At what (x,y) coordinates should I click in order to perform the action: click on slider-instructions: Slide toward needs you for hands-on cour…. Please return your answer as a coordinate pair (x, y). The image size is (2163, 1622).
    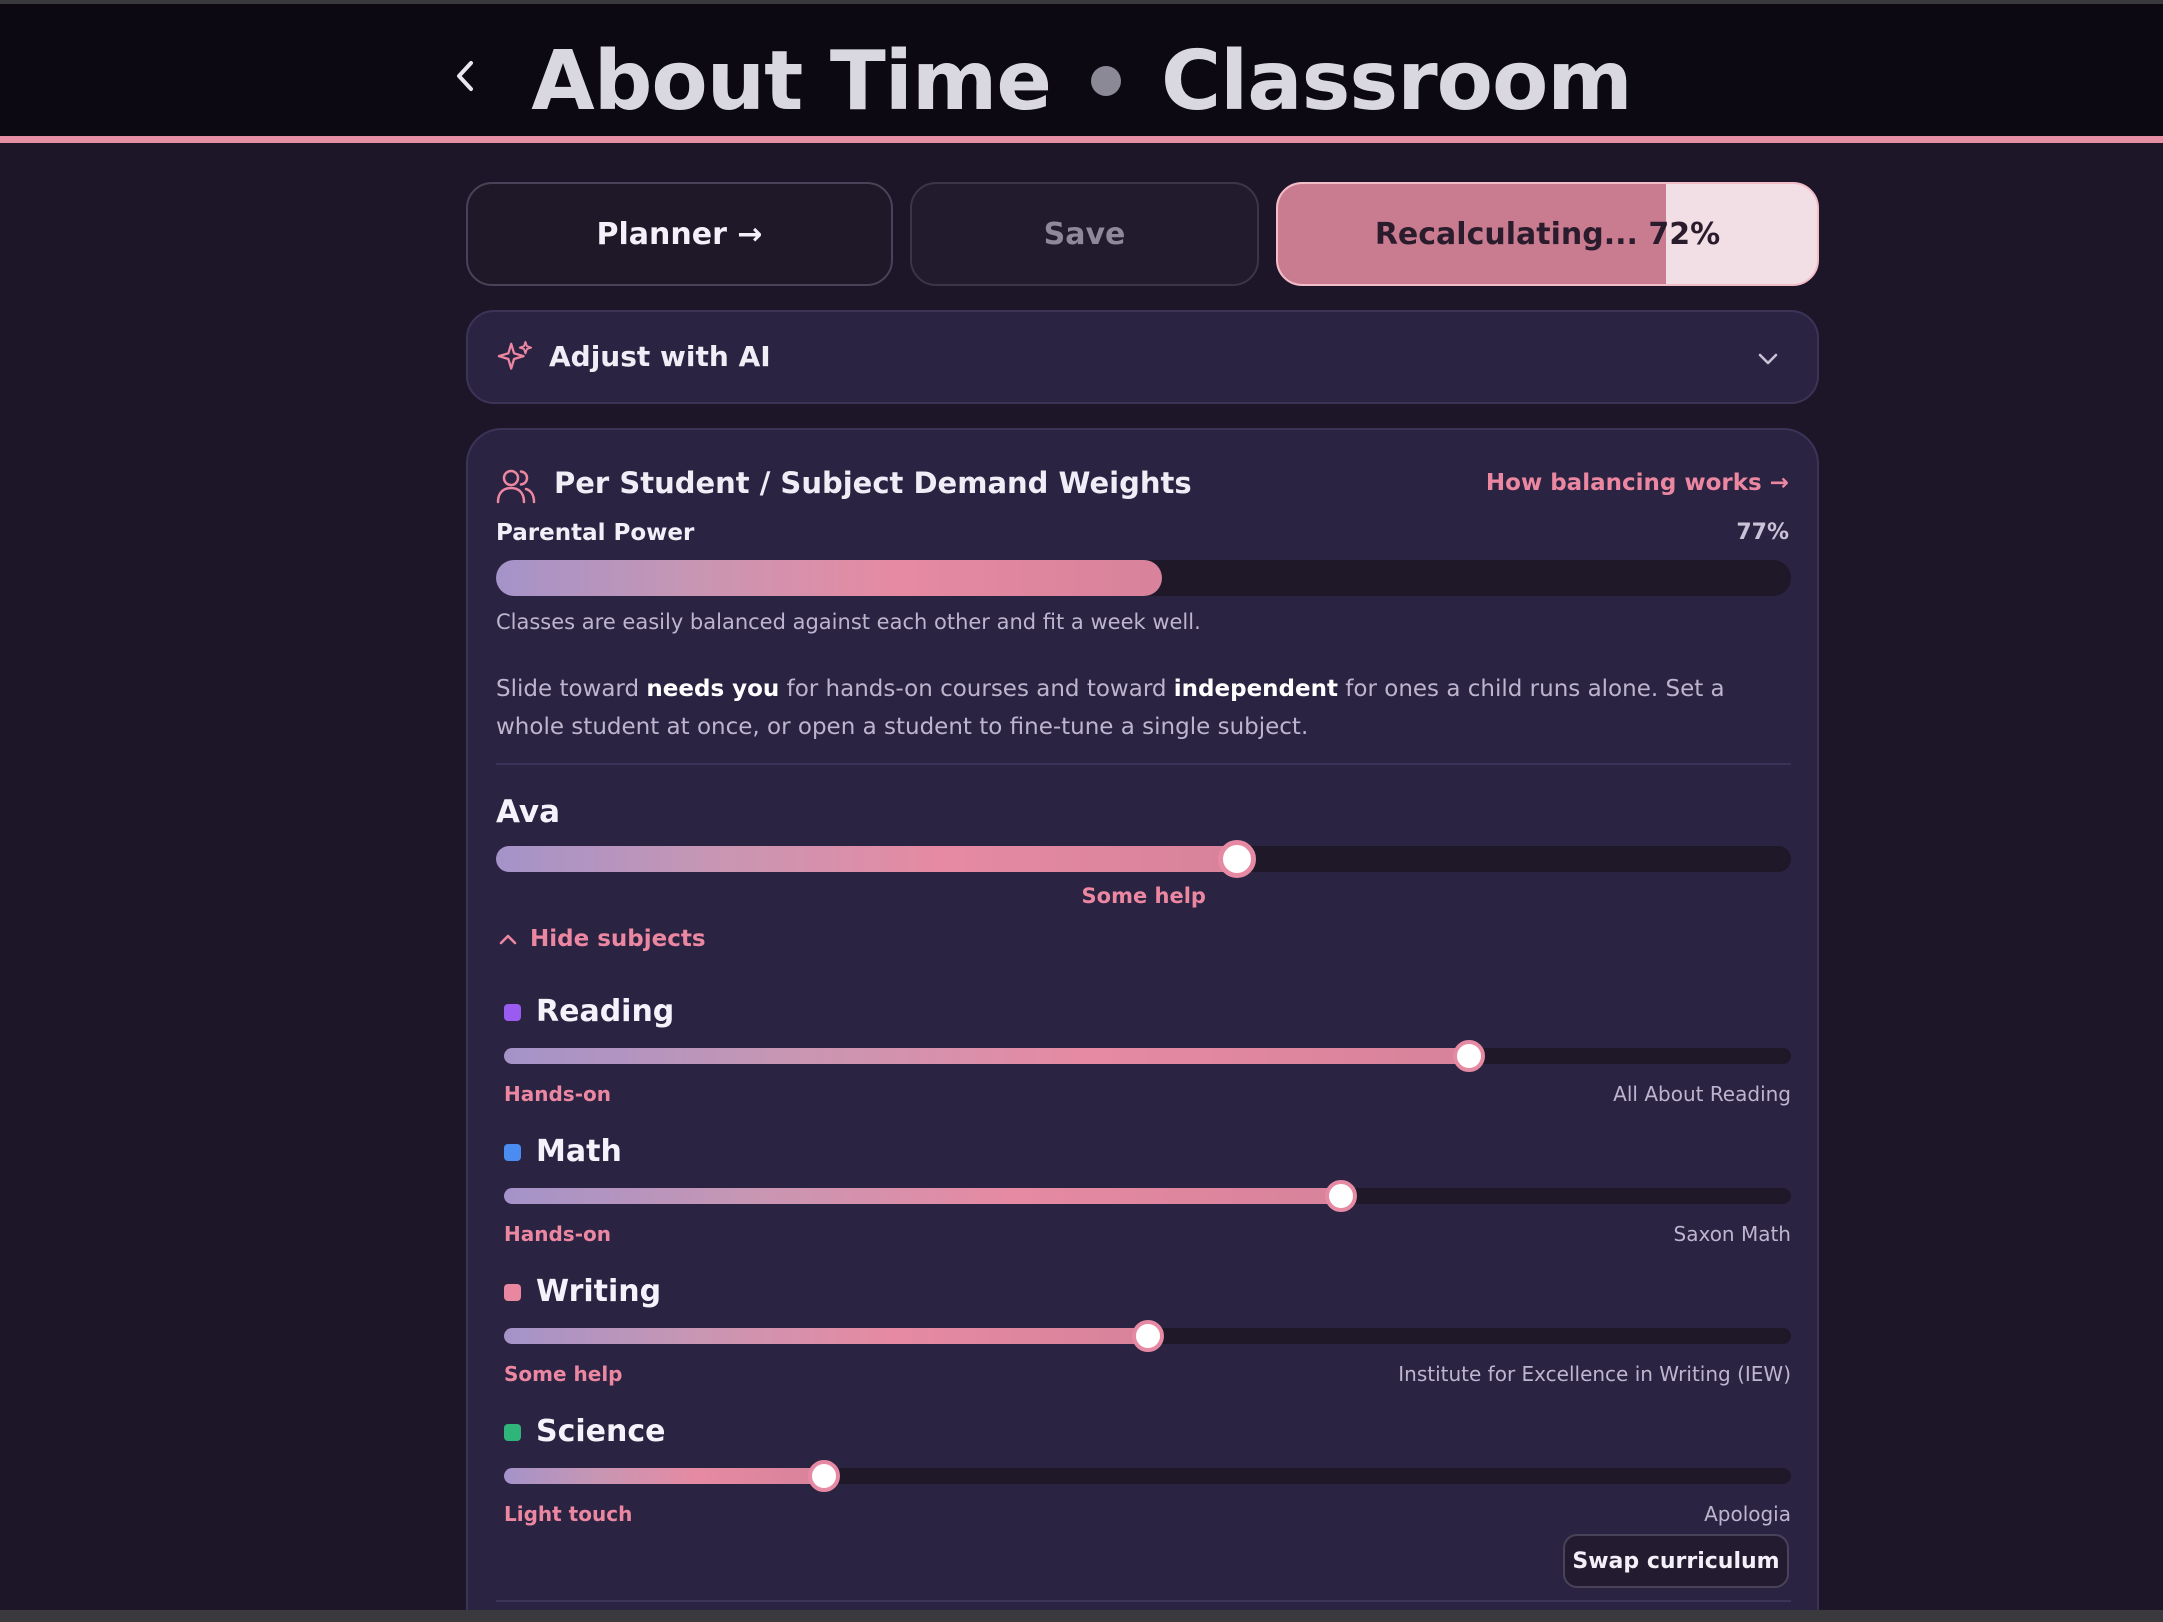
    Looking at the image, I should click on (1143, 708).